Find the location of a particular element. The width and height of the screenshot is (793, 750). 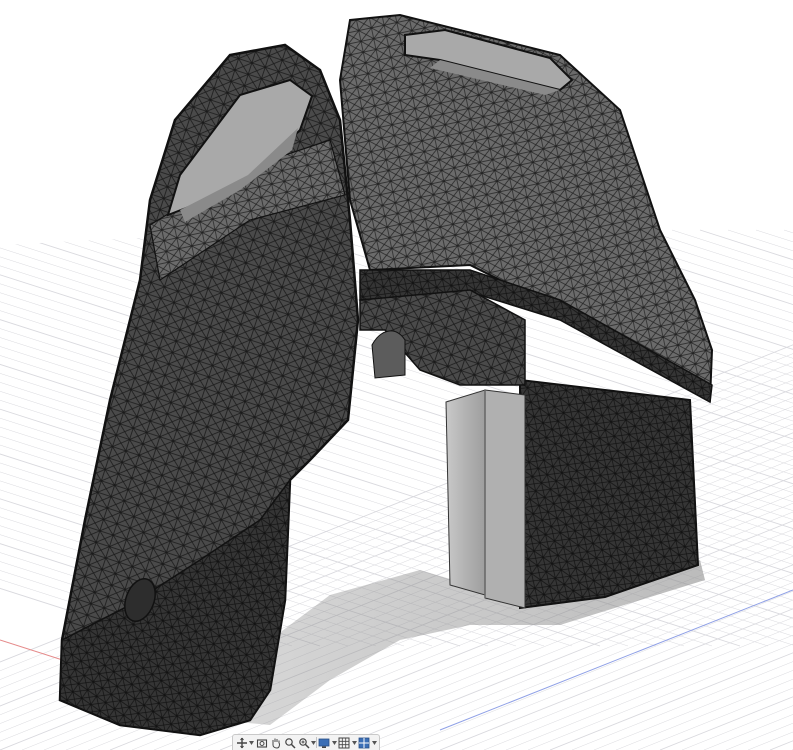

pan-icon is located at coordinates (276, 742).